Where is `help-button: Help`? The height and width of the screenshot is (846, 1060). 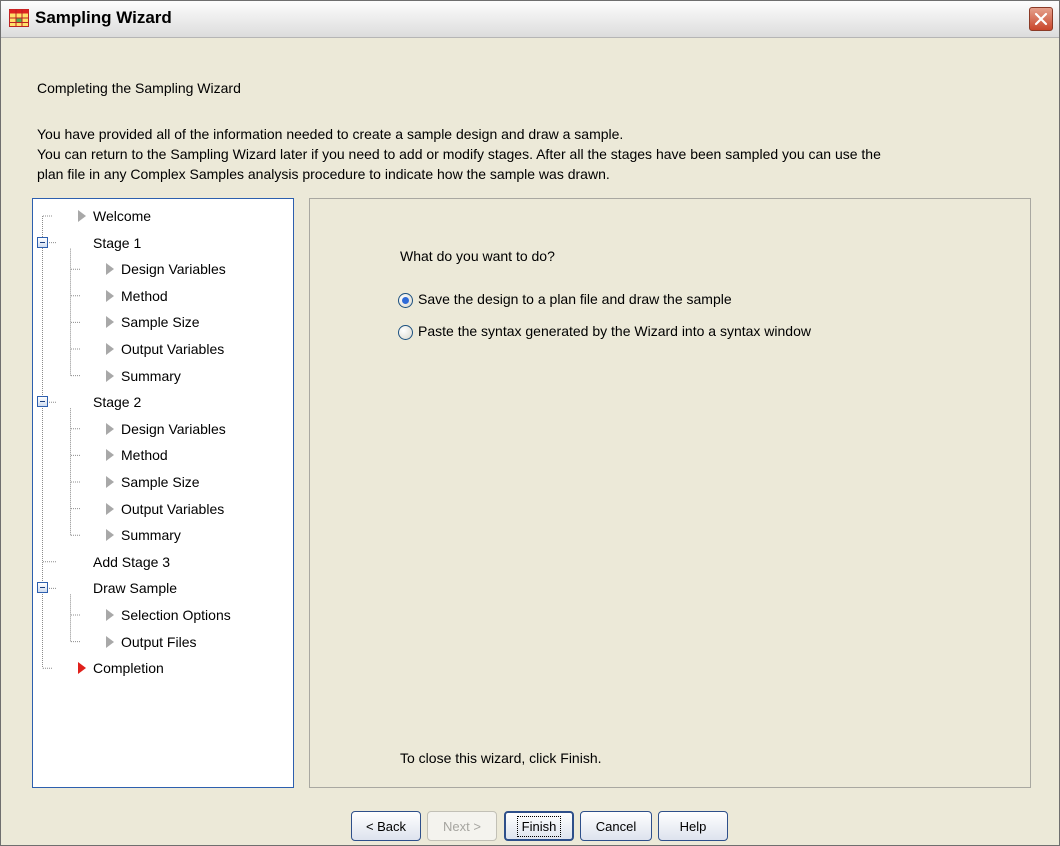
help-button: Help is located at coordinates (693, 826).